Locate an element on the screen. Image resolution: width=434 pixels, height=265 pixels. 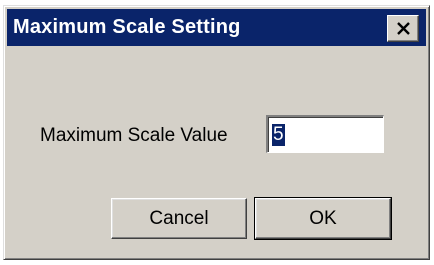
max-scale-input: 5 is located at coordinates (325, 134).